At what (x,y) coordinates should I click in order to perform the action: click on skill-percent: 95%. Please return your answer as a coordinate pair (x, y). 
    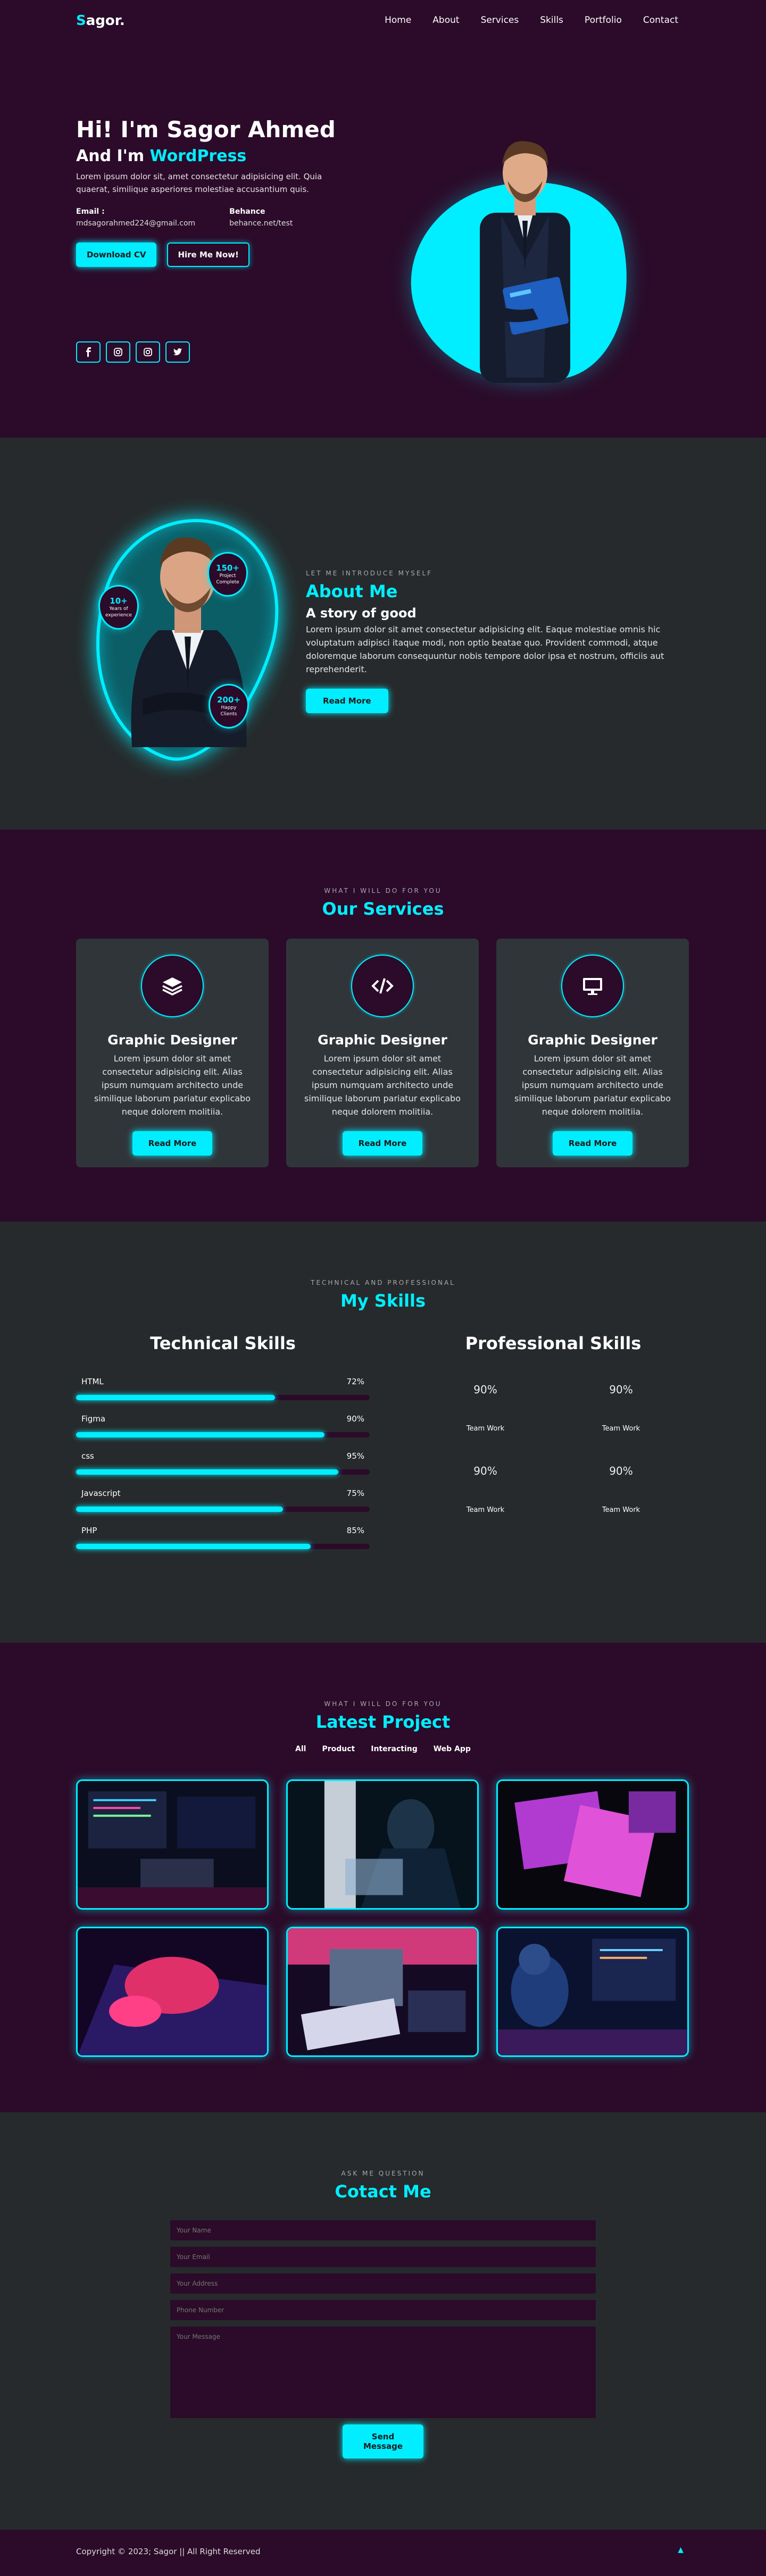
    Looking at the image, I should click on (355, 1456).